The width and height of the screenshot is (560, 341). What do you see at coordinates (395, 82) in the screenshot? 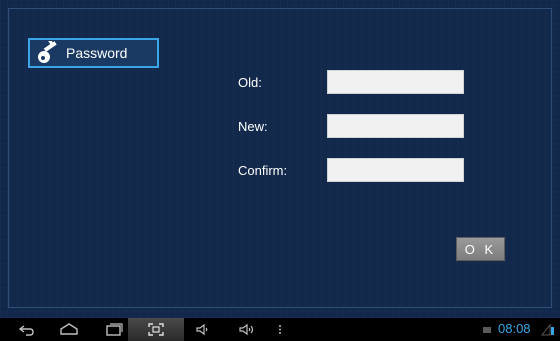
I see `old-password-input` at bounding box center [395, 82].